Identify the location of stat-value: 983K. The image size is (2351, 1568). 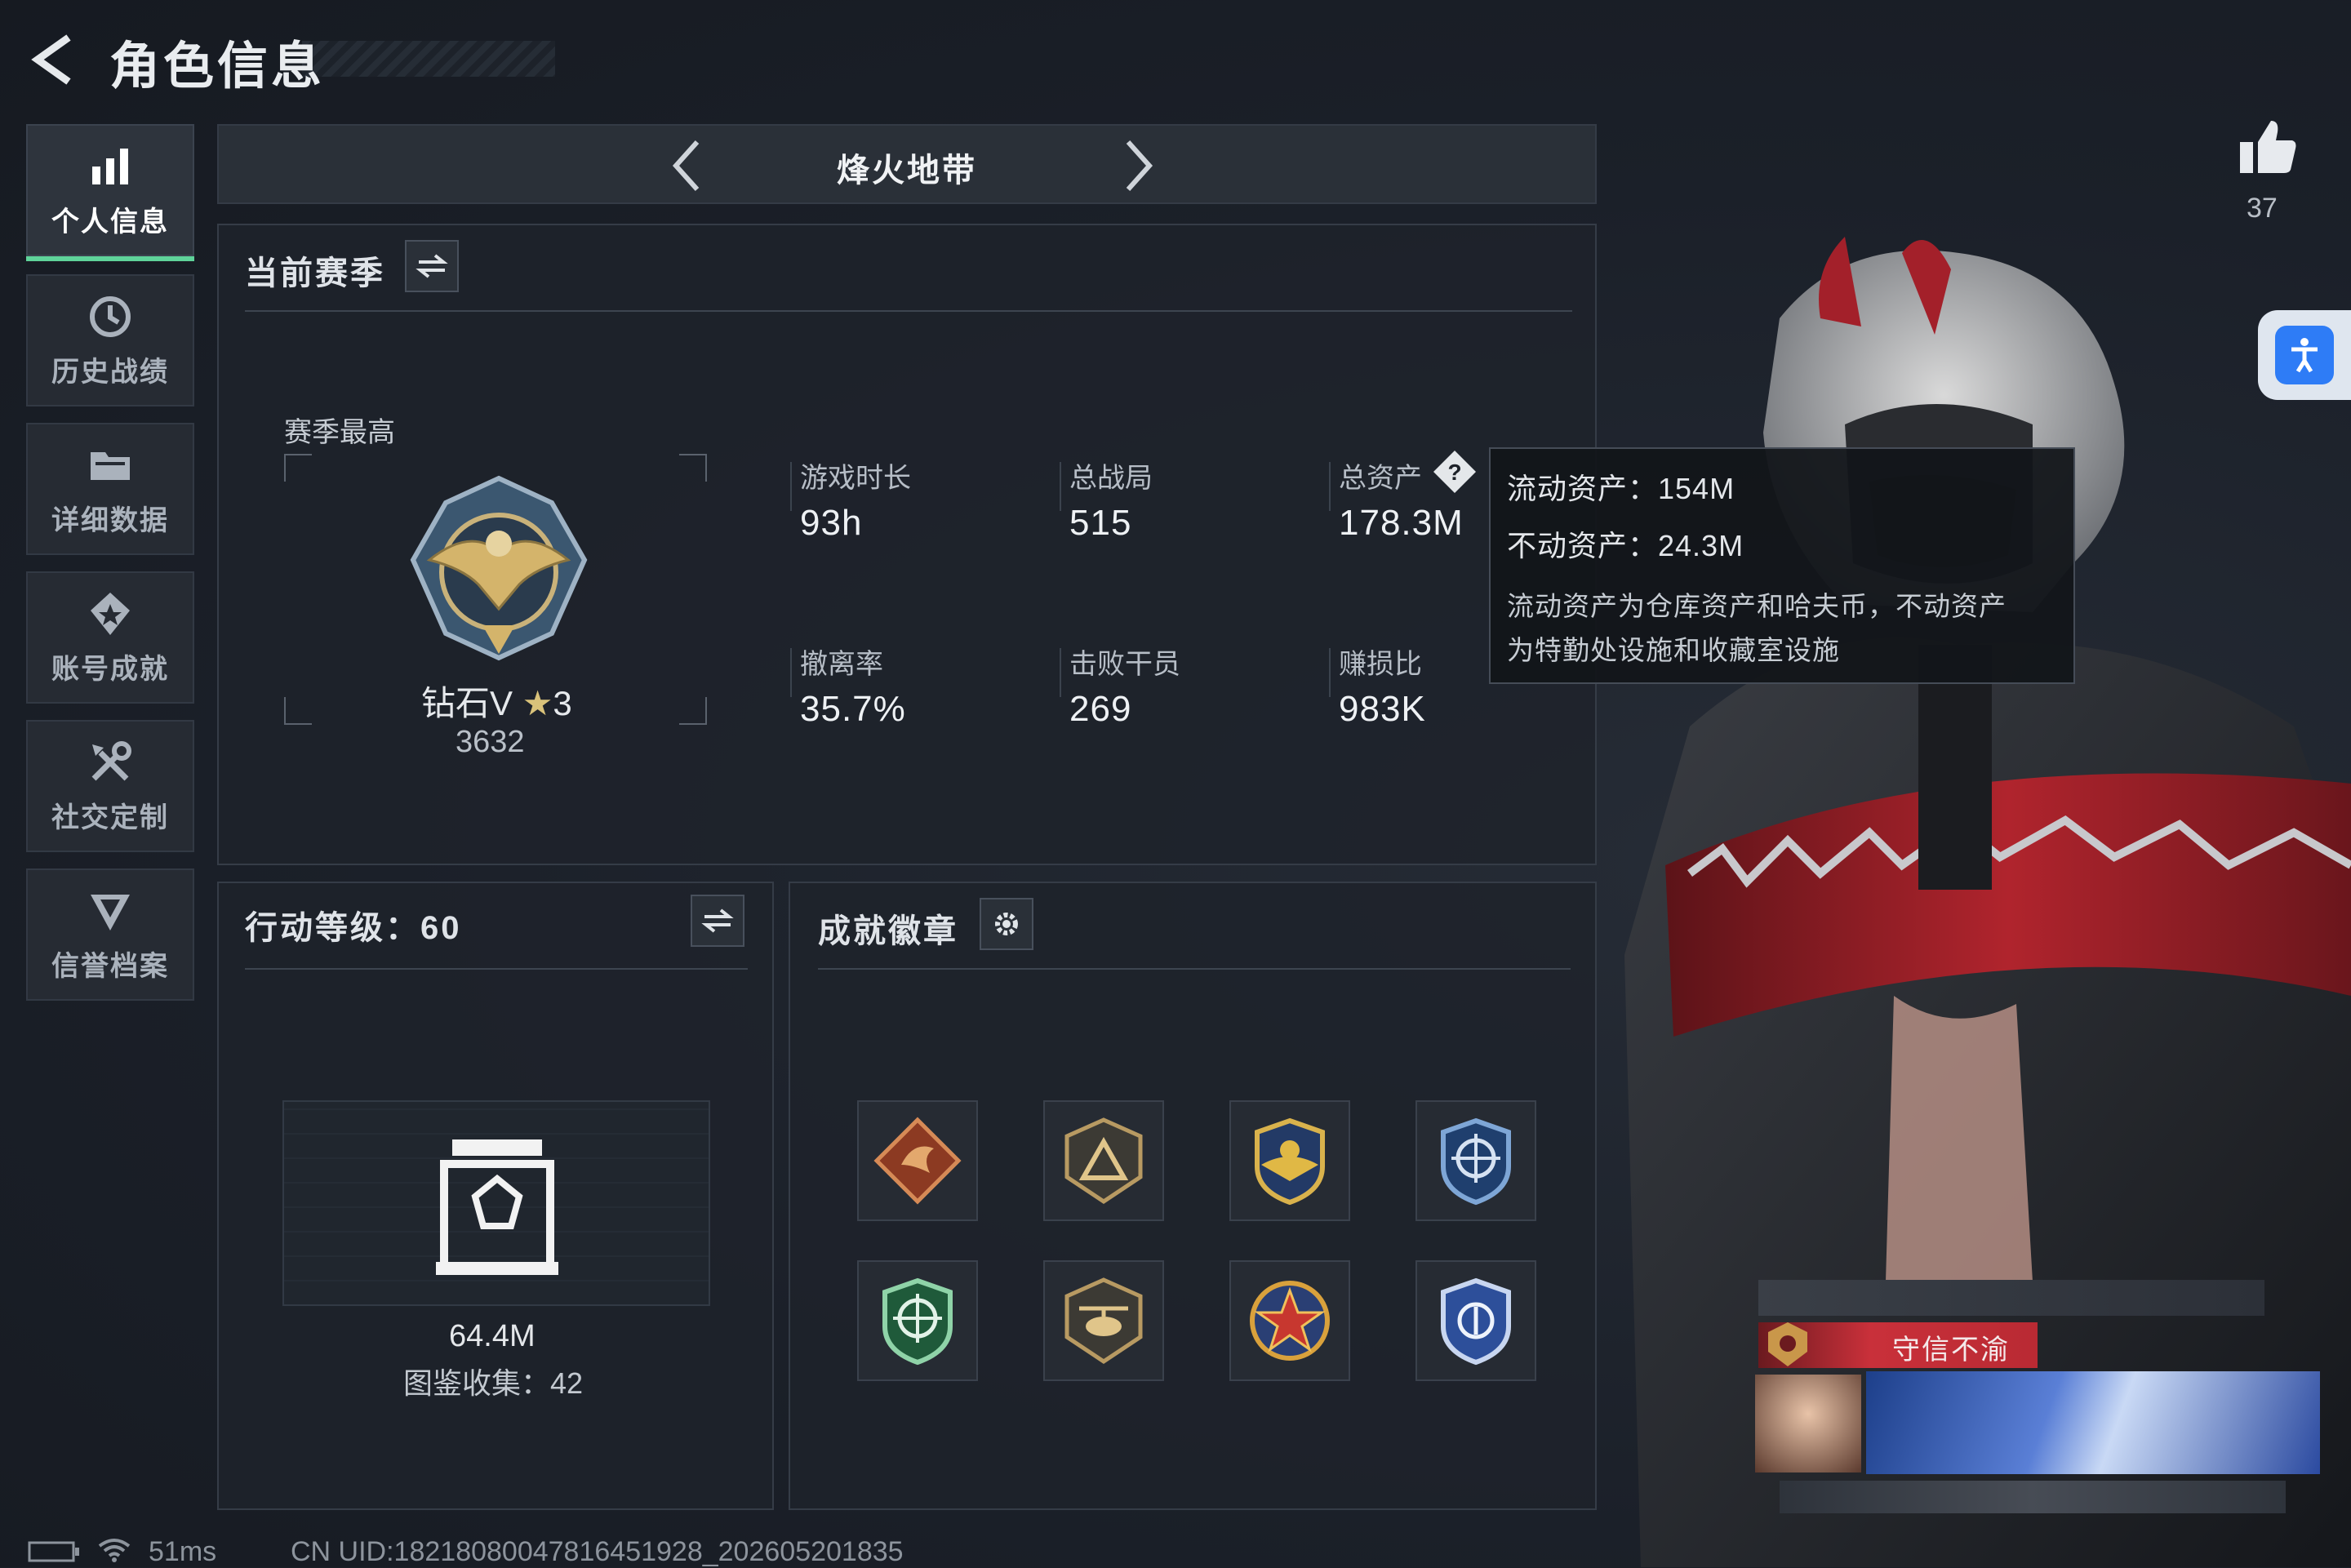
(1382, 709).